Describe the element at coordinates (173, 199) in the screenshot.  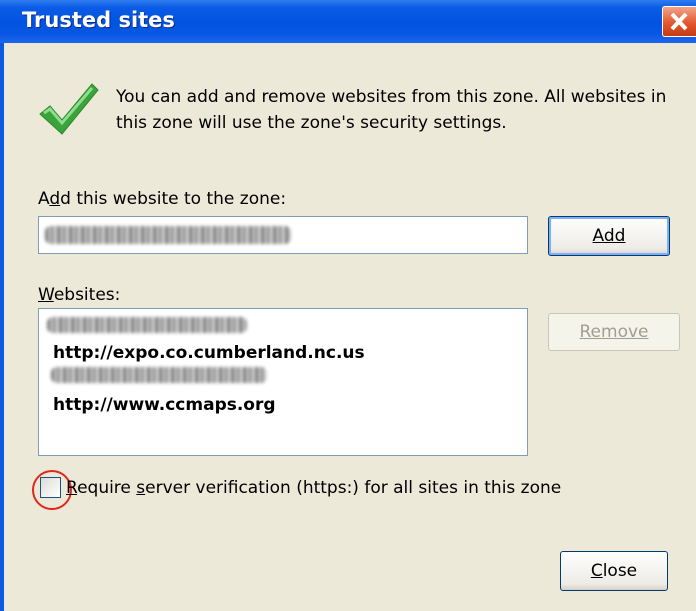
I see `add-website-label-rest: d this website to the zone:` at that location.